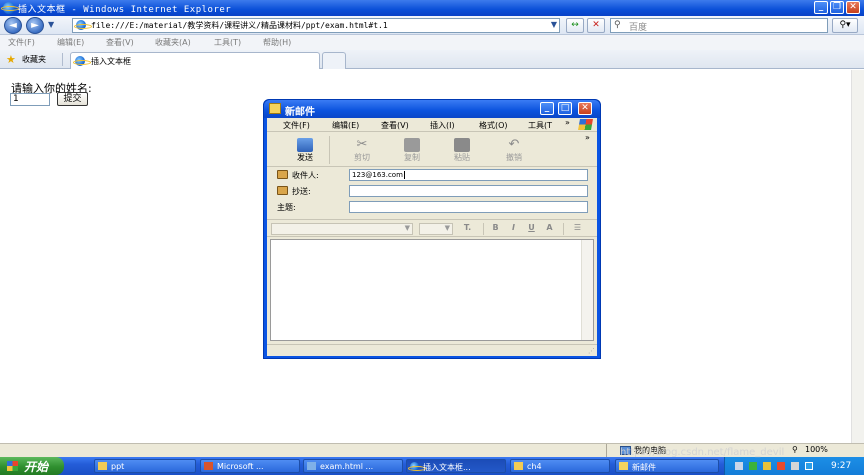 The width and height of the screenshot is (864, 475). I want to click on zoom-level: 100%, so click(816, 449).